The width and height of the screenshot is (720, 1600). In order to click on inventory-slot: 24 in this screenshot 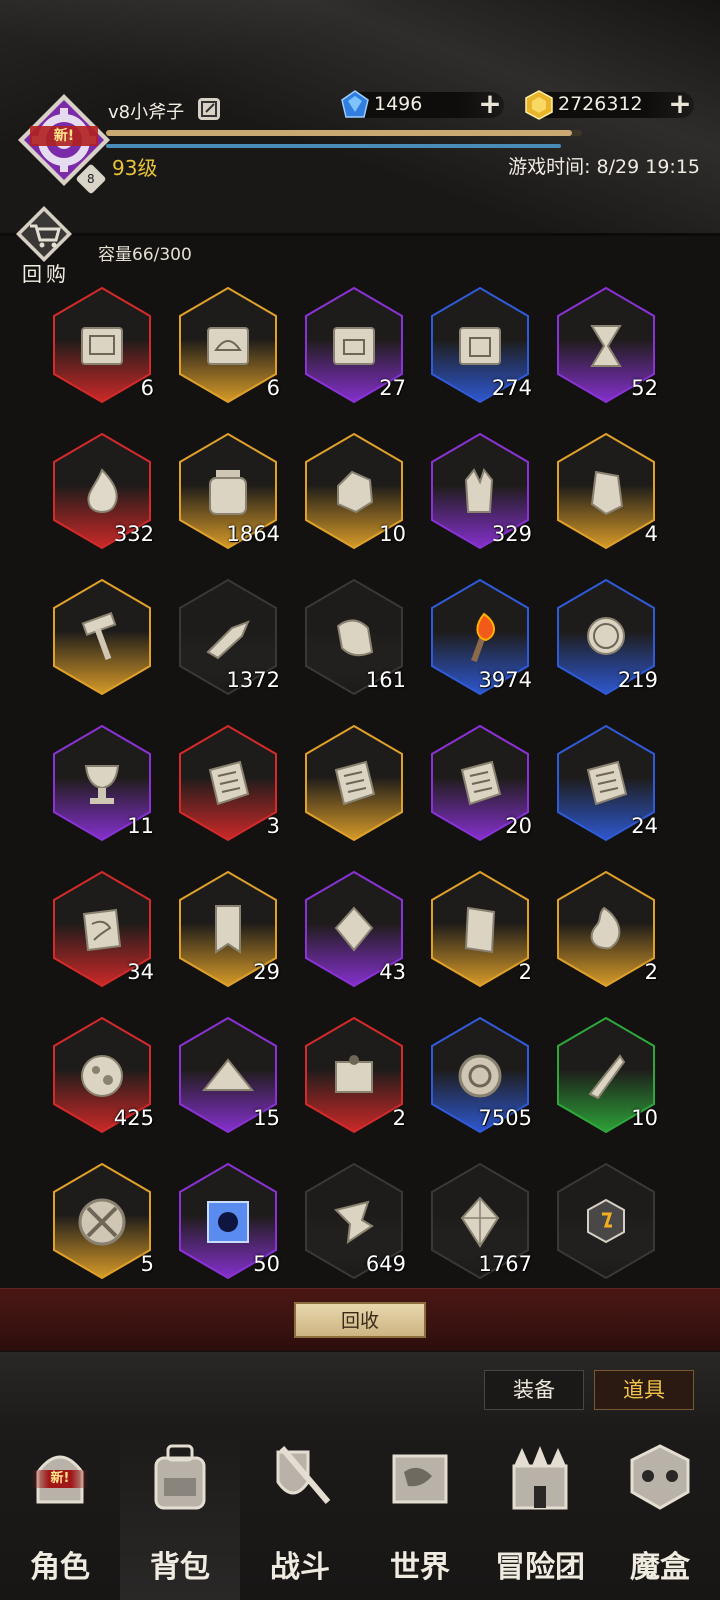, I will do `click(606, 789)`.